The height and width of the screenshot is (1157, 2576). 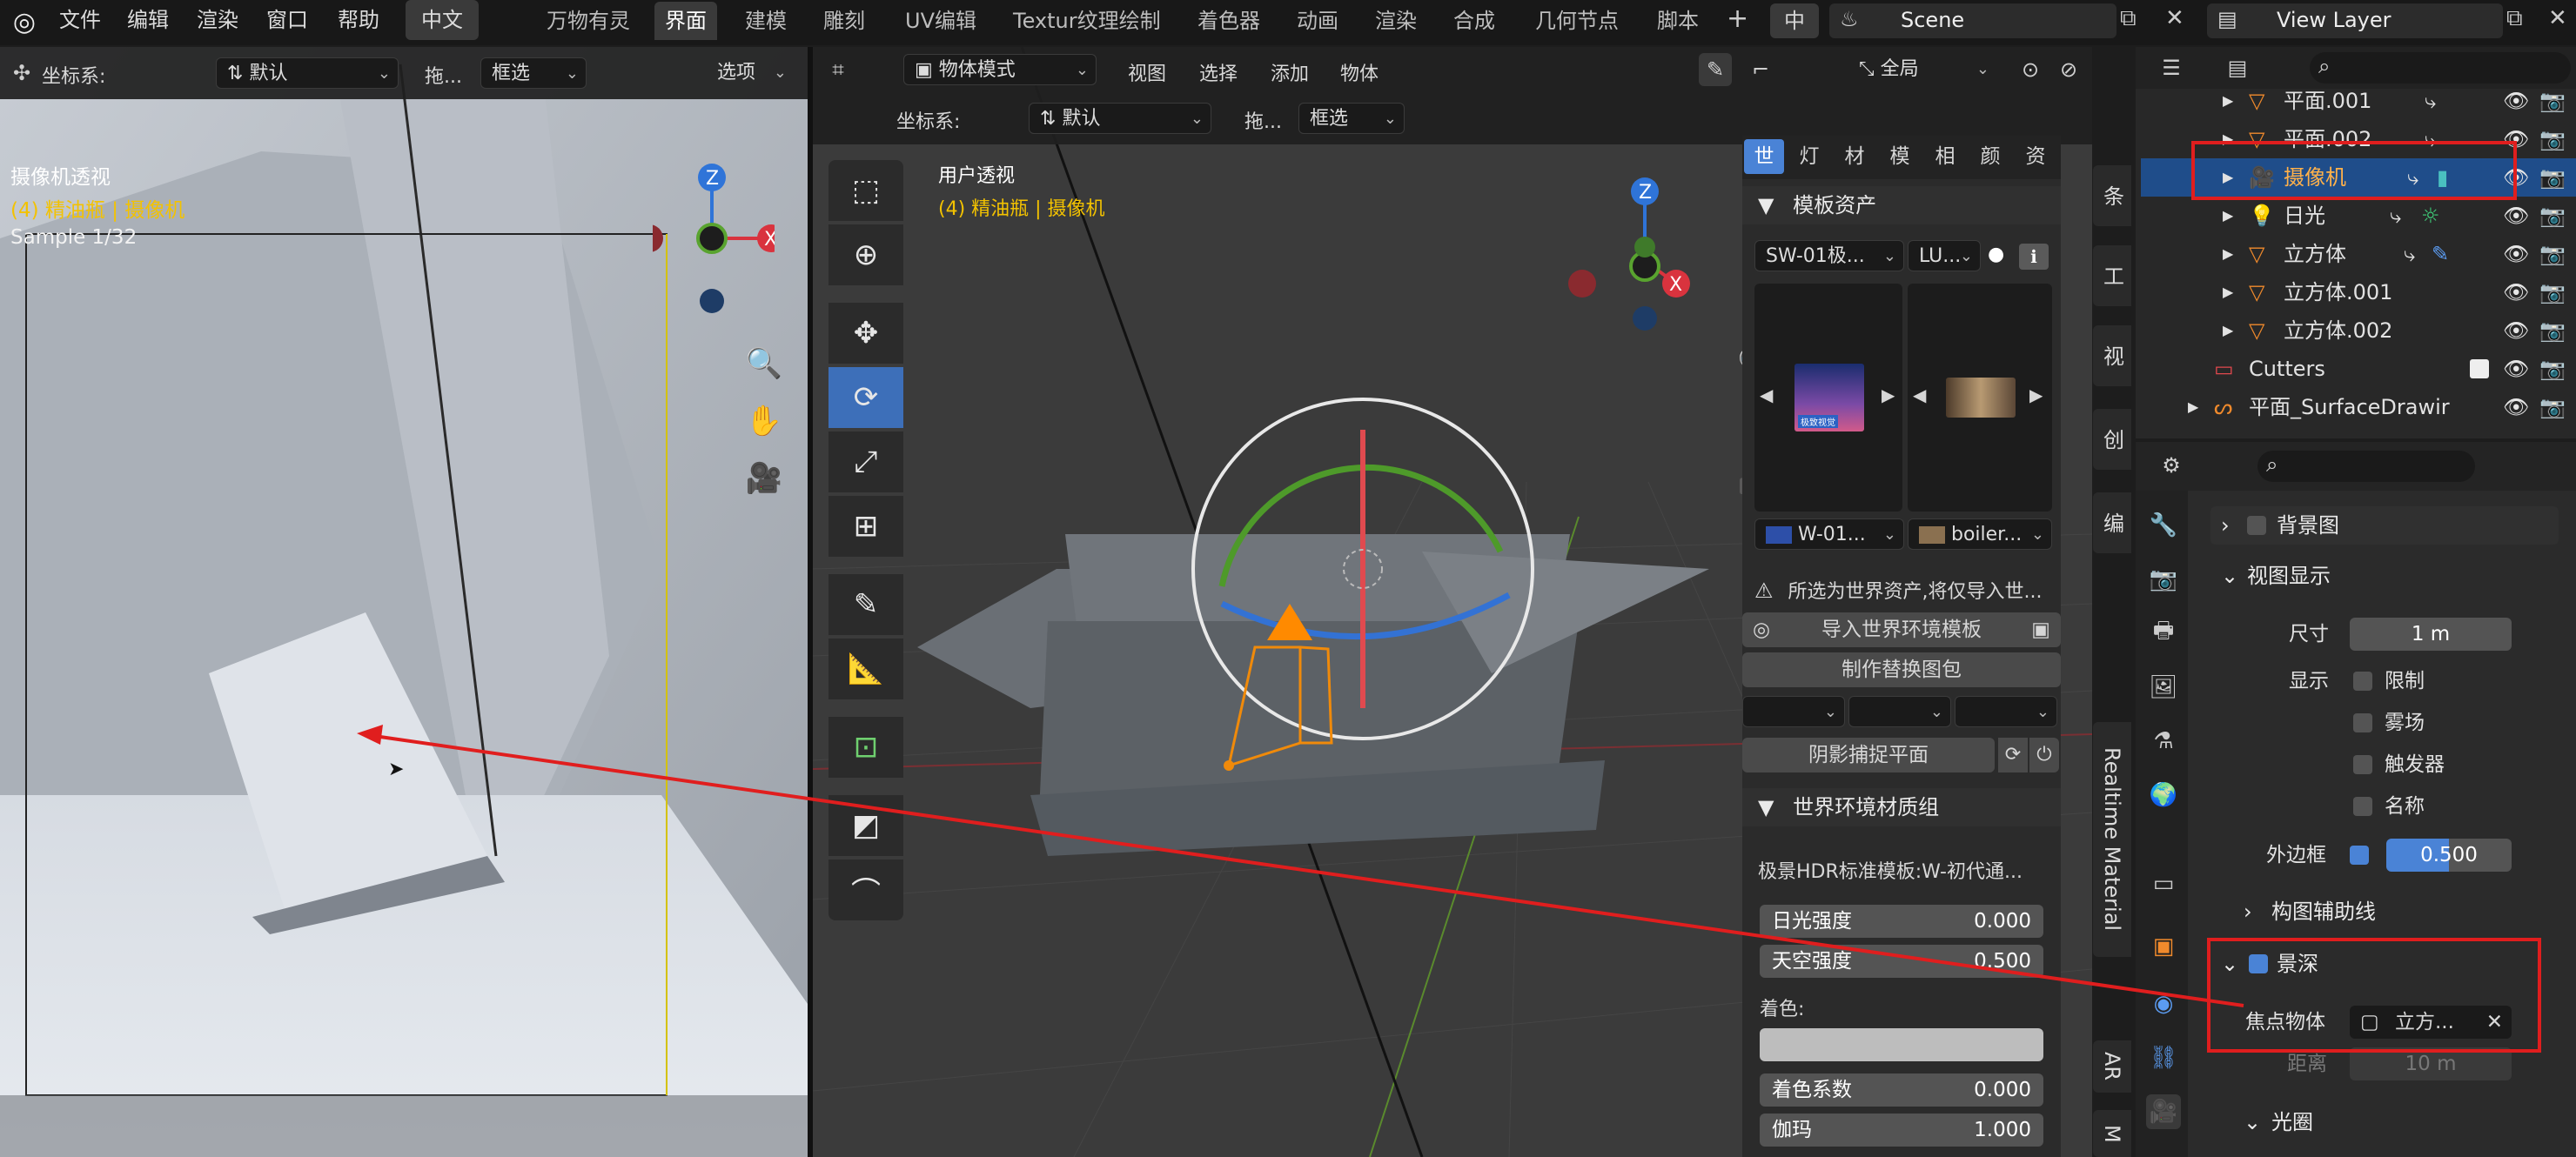 What do you see at coordinates (2358, 292) in the screenshot?
I see `outliner-row-cube-001: ▶ ▽ 立方体.001 👁 📷` at bounding box center [2358, 292].